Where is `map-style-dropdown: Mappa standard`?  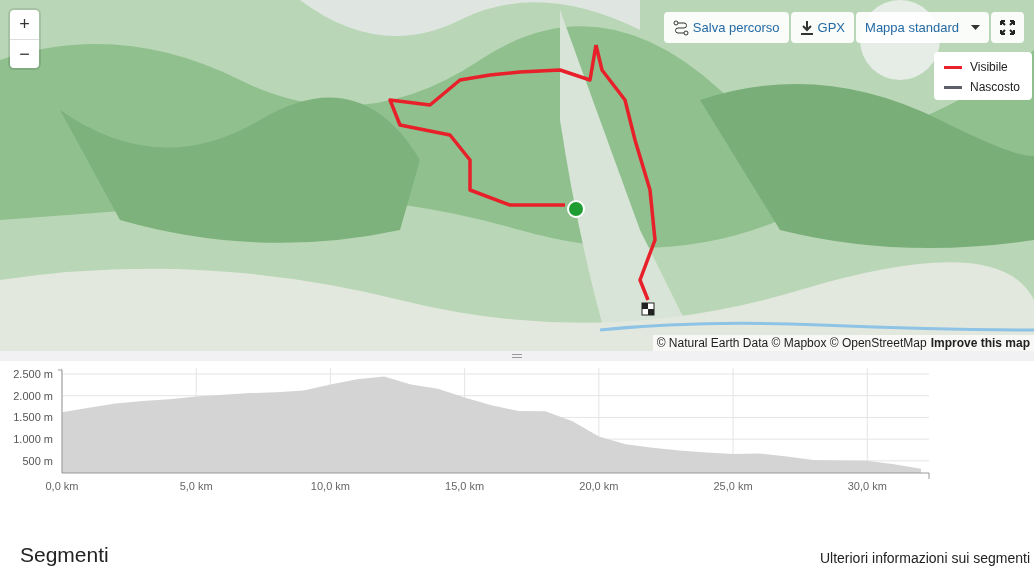
map-style-dropdown: Mappa standard is located at coordinates (922, 27).